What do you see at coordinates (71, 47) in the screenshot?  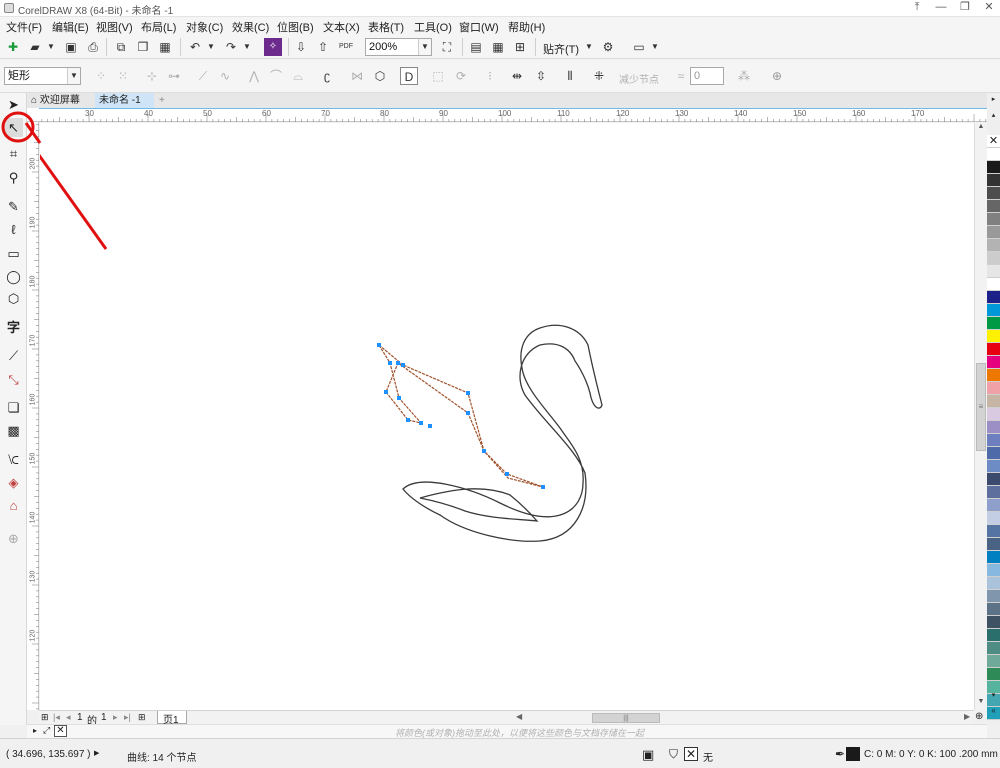 I see `save-icon: ▣` at bounding box center [71, 47].